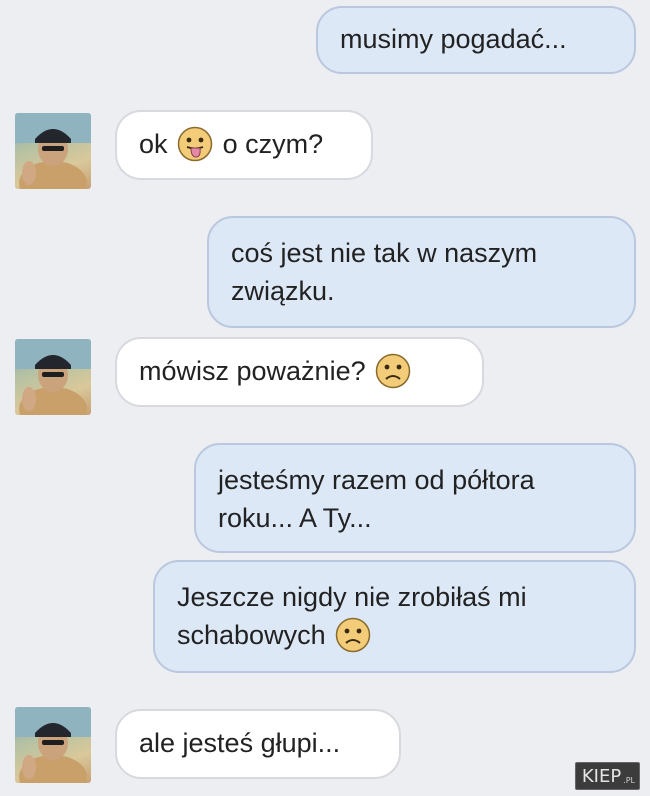 Image resolution: width=650 pixels, height=796 pixels. I want to click on received-message-bubble: ok o czym?, so click(244, 145).